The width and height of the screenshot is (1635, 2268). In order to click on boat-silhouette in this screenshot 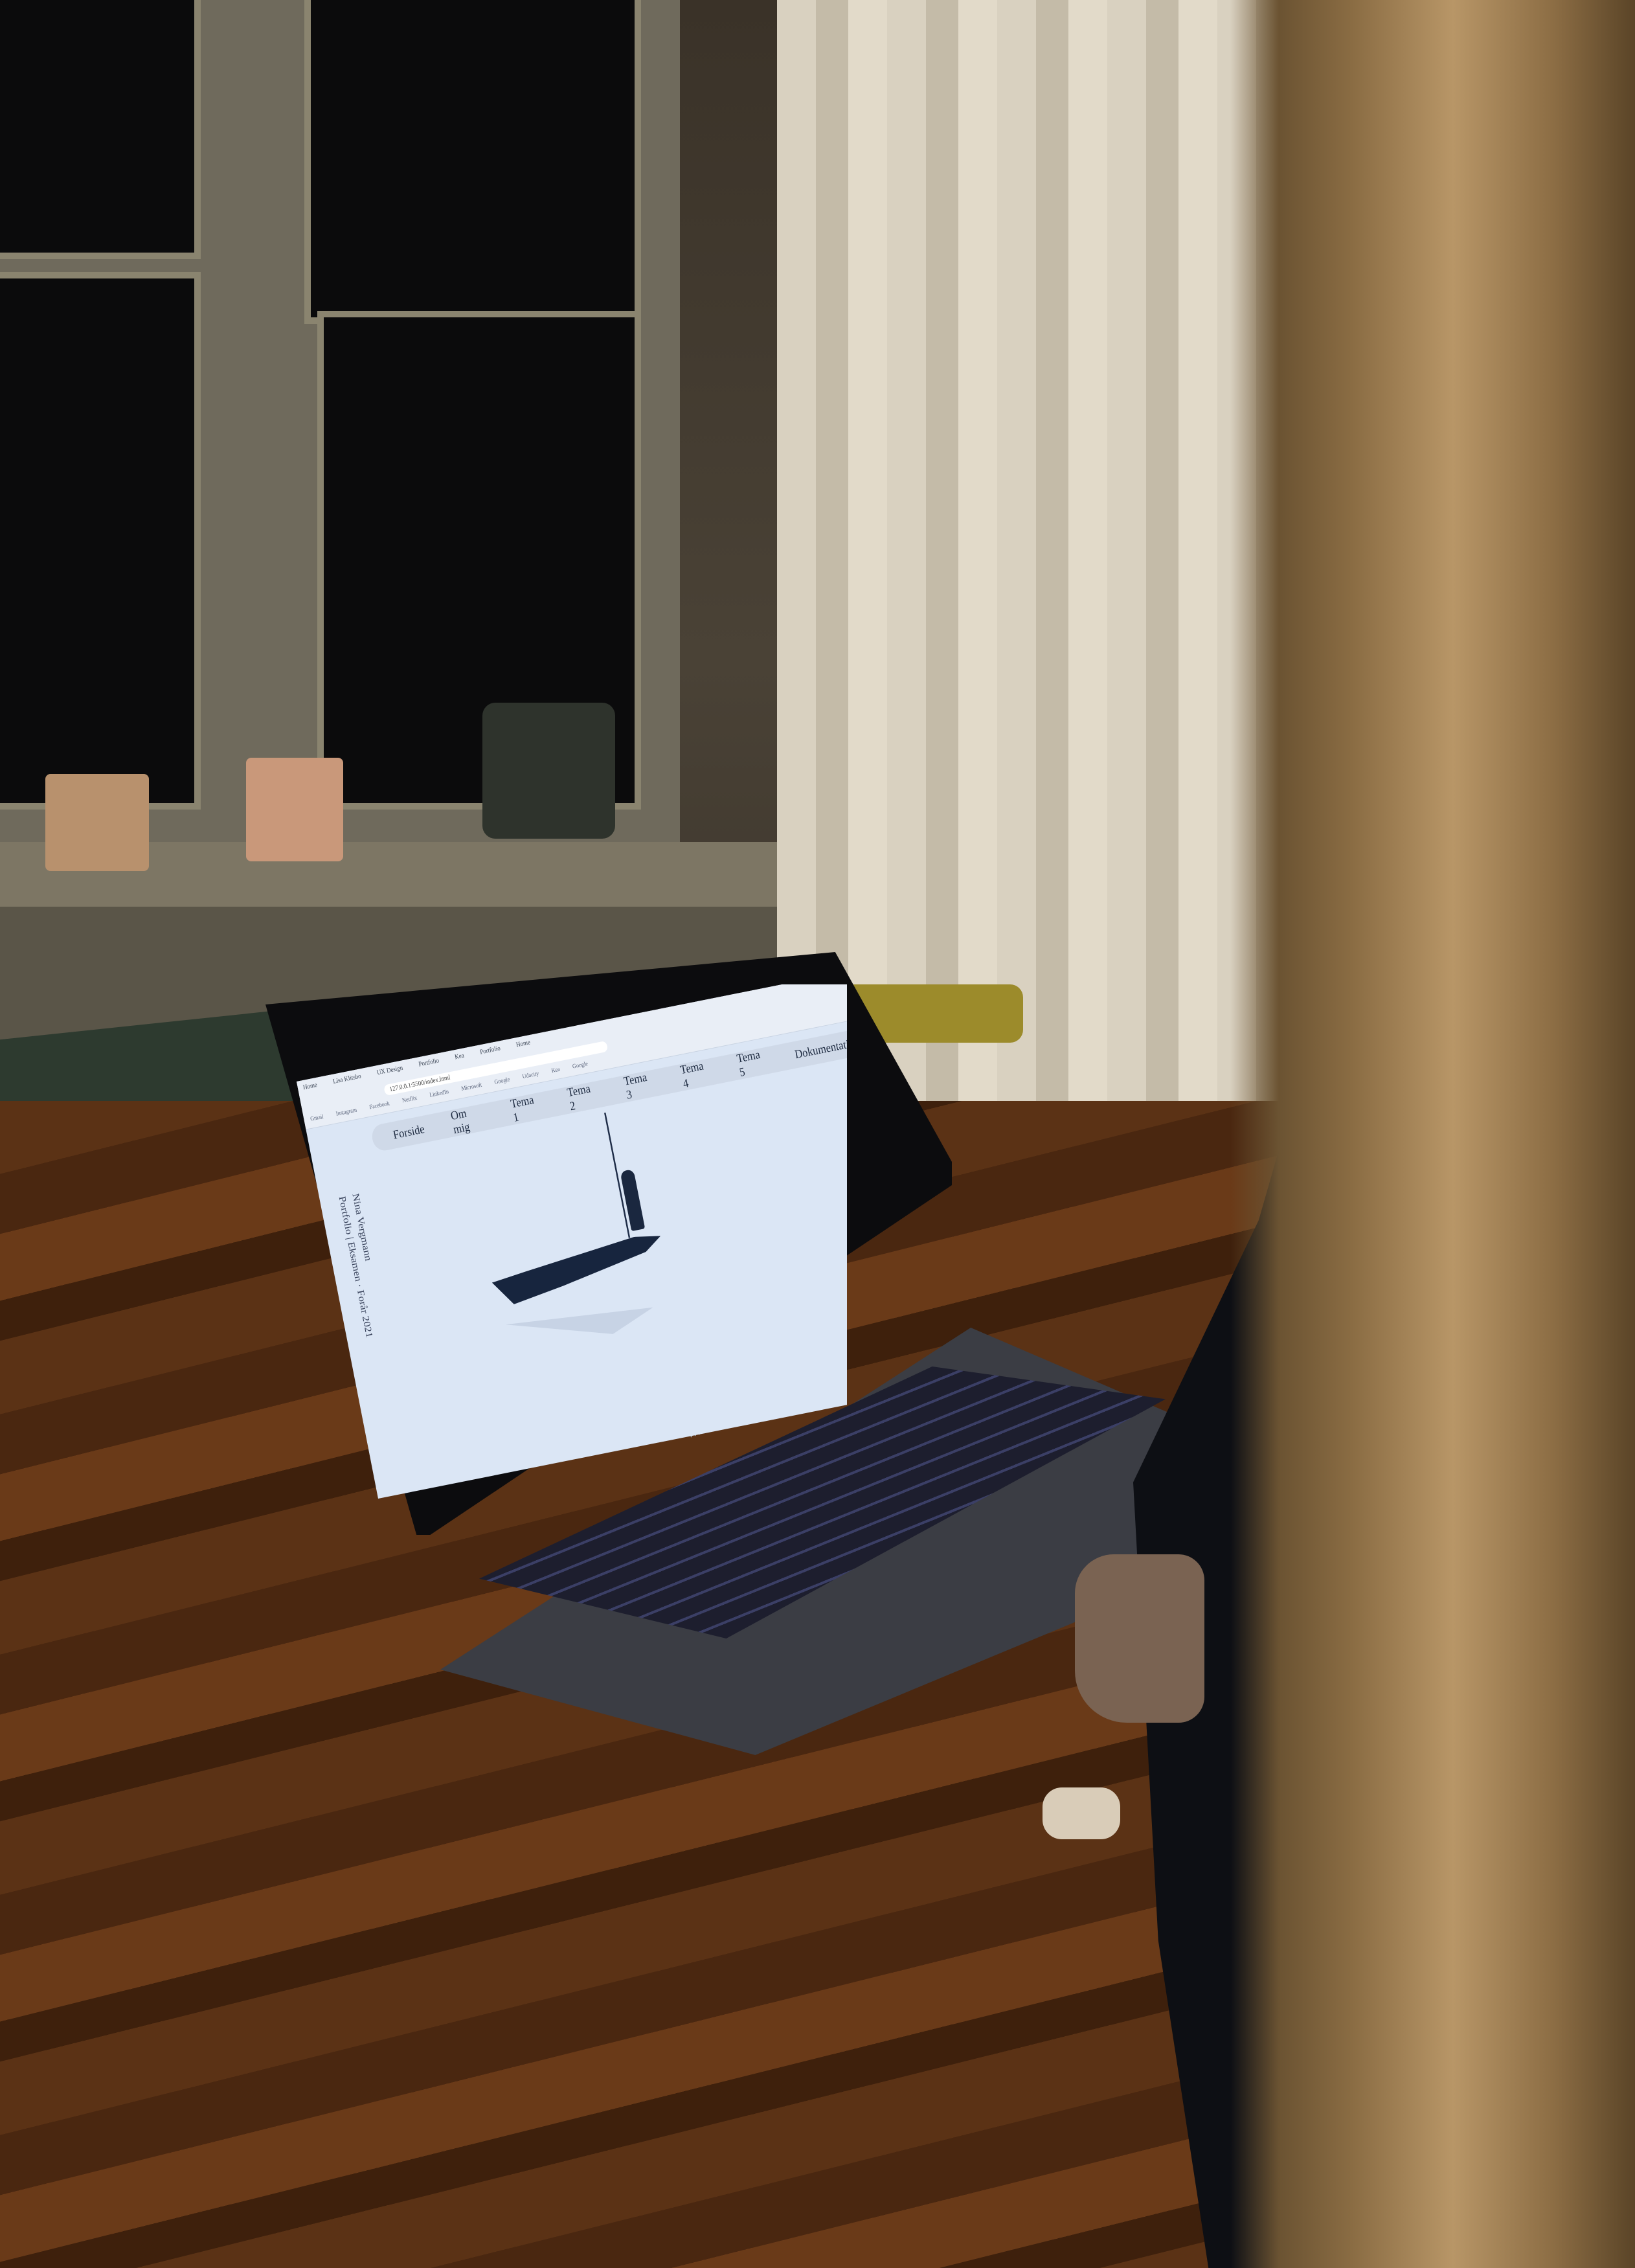, I will do `click(578, 1270)`.